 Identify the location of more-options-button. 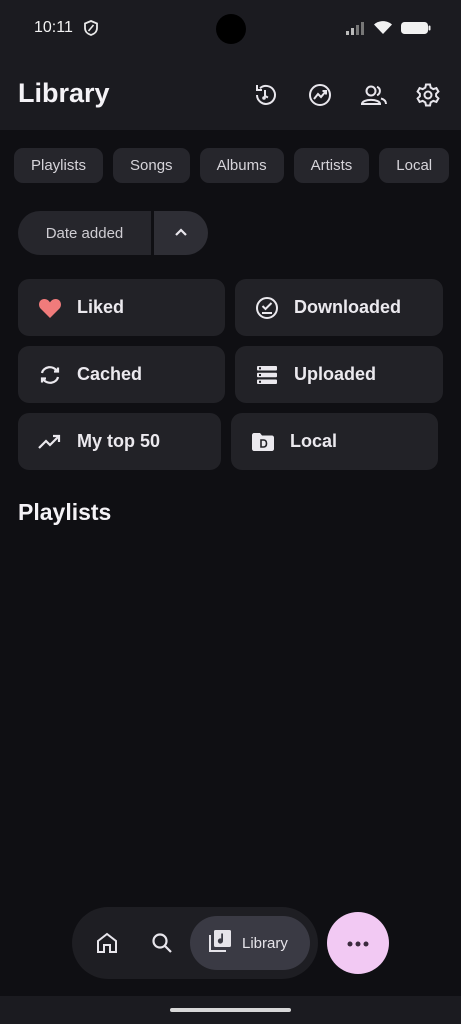
(358, 943).